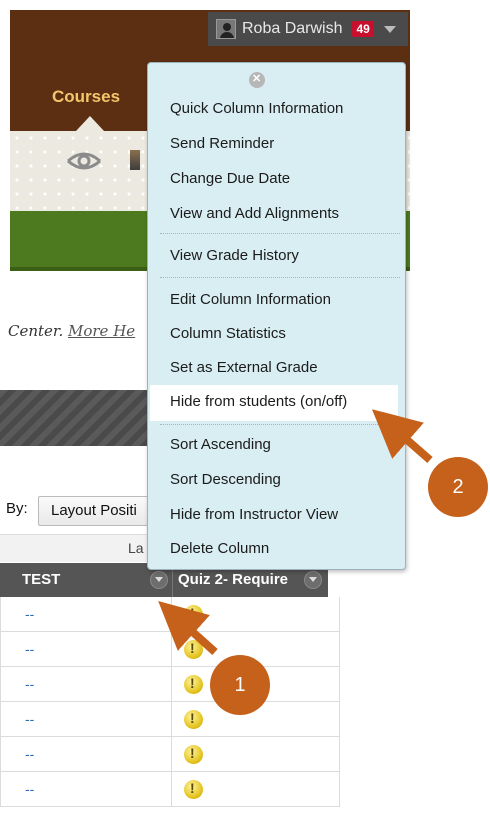  I want to click on help-text: Center. More He, so click(71, 331).